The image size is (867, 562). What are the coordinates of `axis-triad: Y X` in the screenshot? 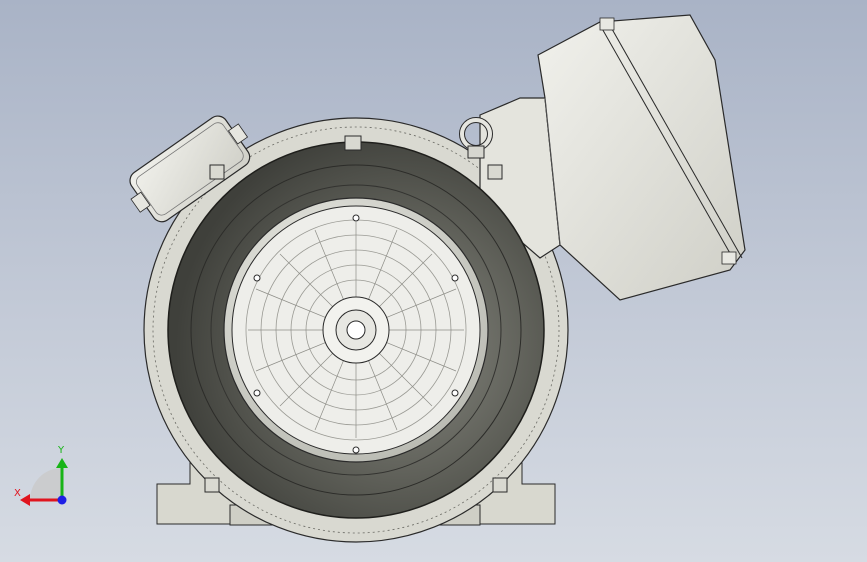 It's located at (41, 475).